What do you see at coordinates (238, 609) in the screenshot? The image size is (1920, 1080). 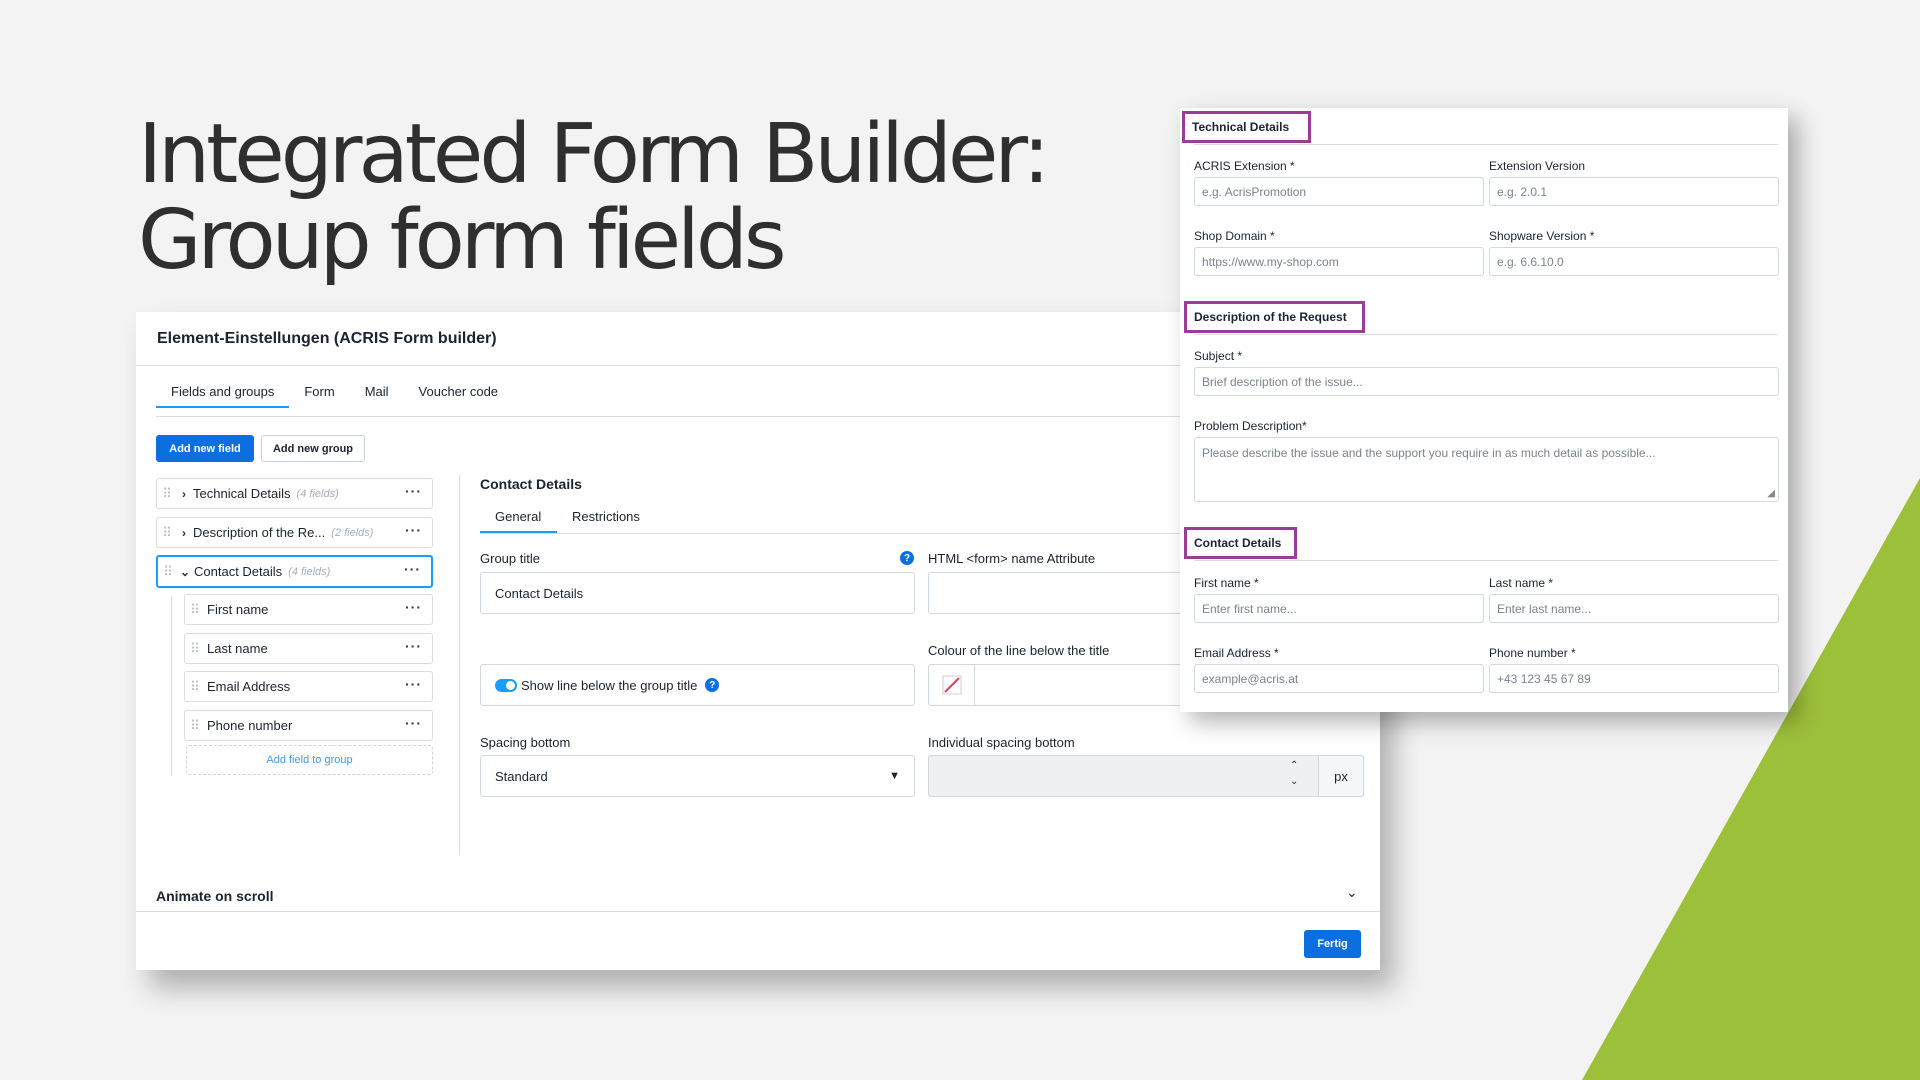 I see `field-label: First name` at bounding box center [238, 609].